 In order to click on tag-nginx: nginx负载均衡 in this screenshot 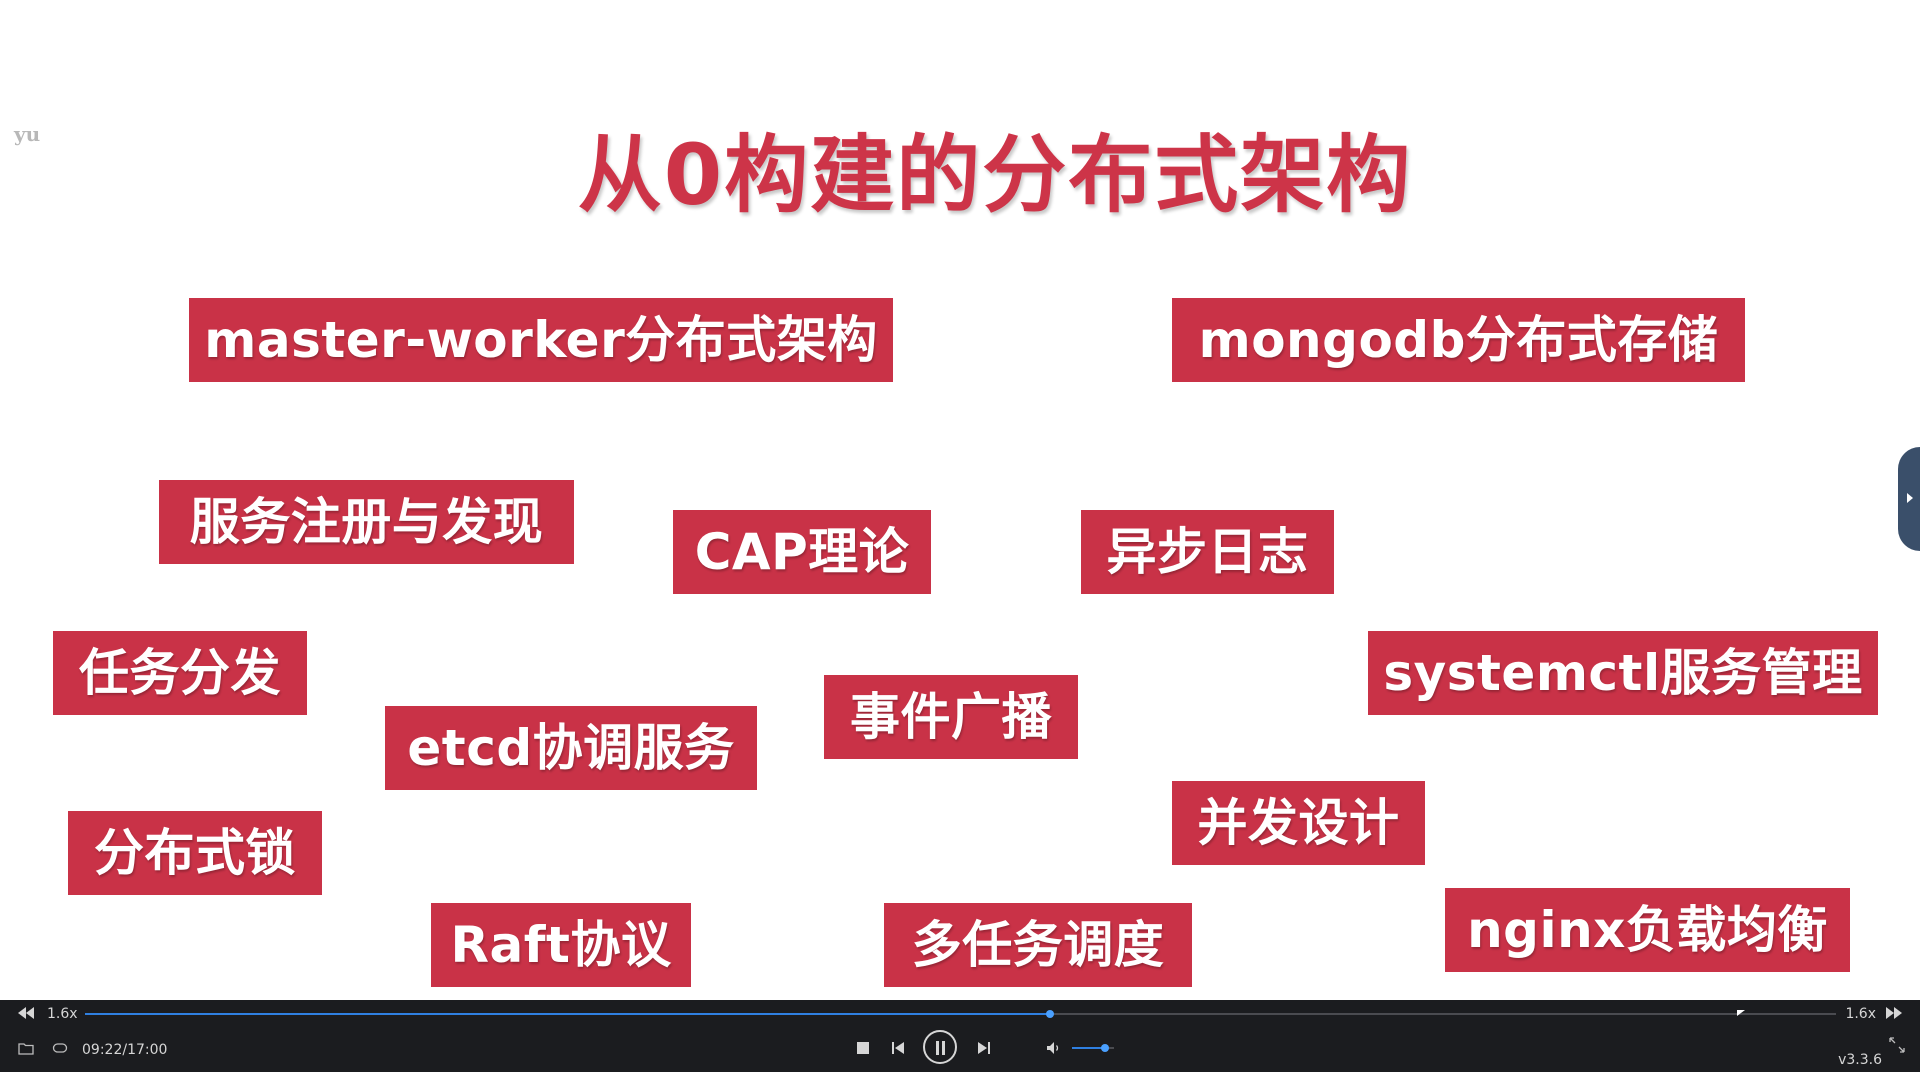, I will do `click(1647, 930)`.